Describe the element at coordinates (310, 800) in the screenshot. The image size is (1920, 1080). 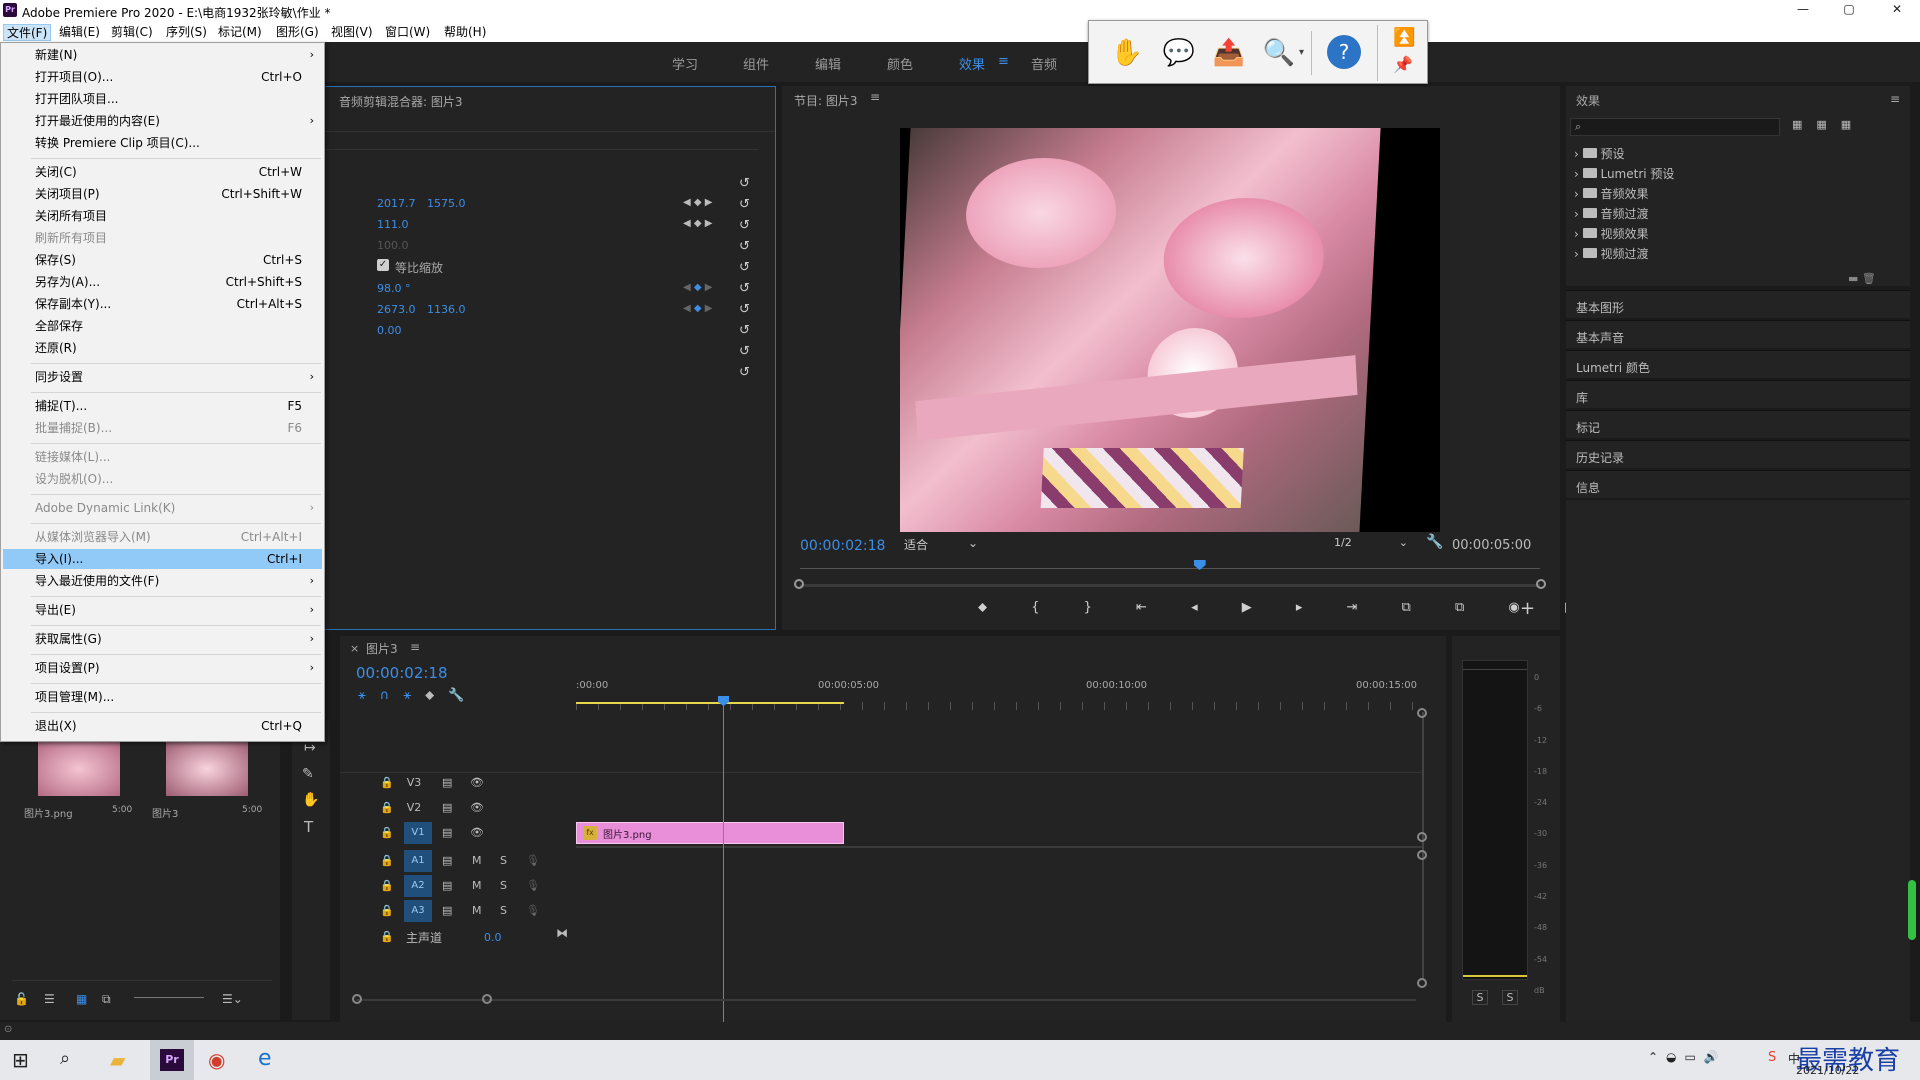
I see `hand-tool-icon: ✋` at that location.